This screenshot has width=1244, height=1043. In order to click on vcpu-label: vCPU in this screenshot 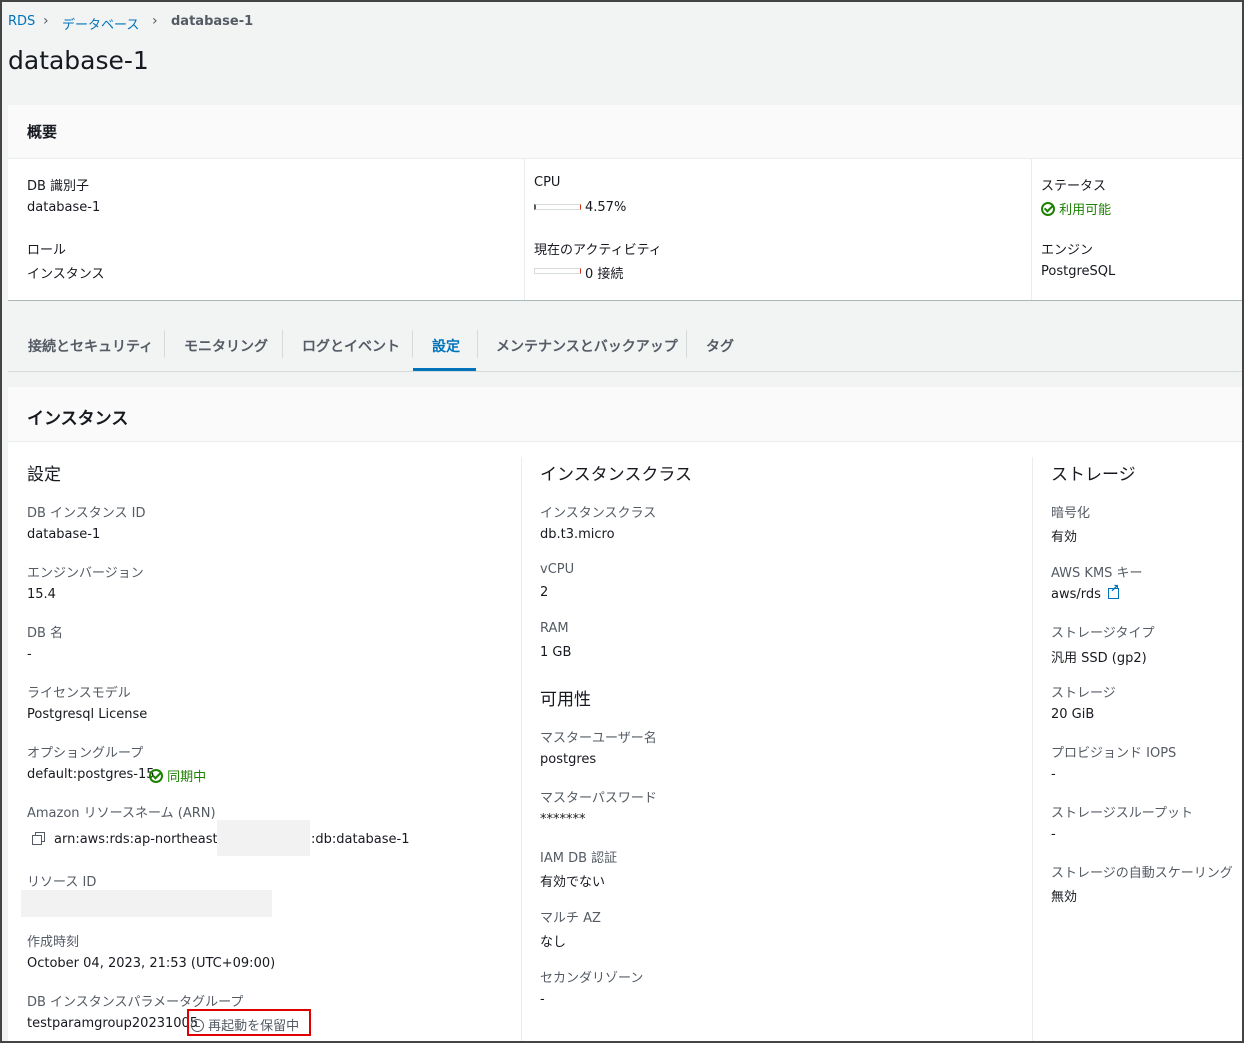, I will do `click(557, 569)`.